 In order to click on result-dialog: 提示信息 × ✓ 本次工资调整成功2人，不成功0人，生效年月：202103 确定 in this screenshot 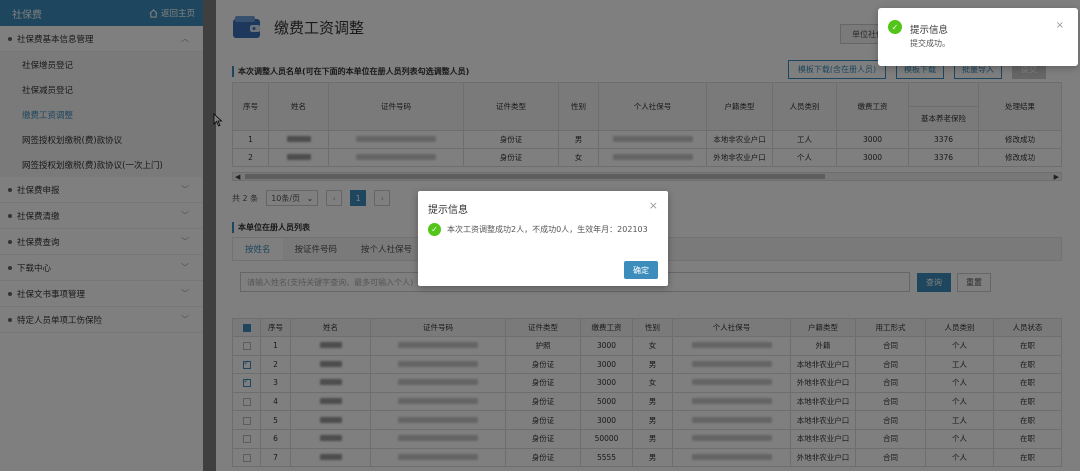, I will do `click(543, 238)`.